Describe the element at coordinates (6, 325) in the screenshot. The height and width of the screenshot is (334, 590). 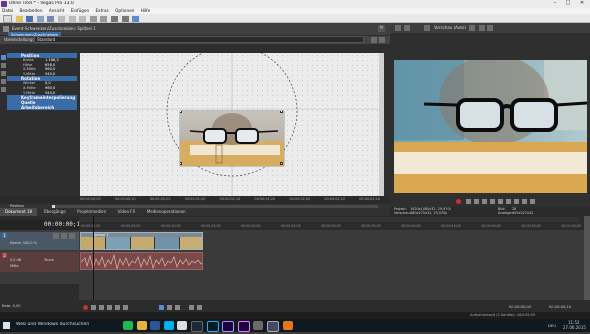
I see `windows-start-icon` at that location.